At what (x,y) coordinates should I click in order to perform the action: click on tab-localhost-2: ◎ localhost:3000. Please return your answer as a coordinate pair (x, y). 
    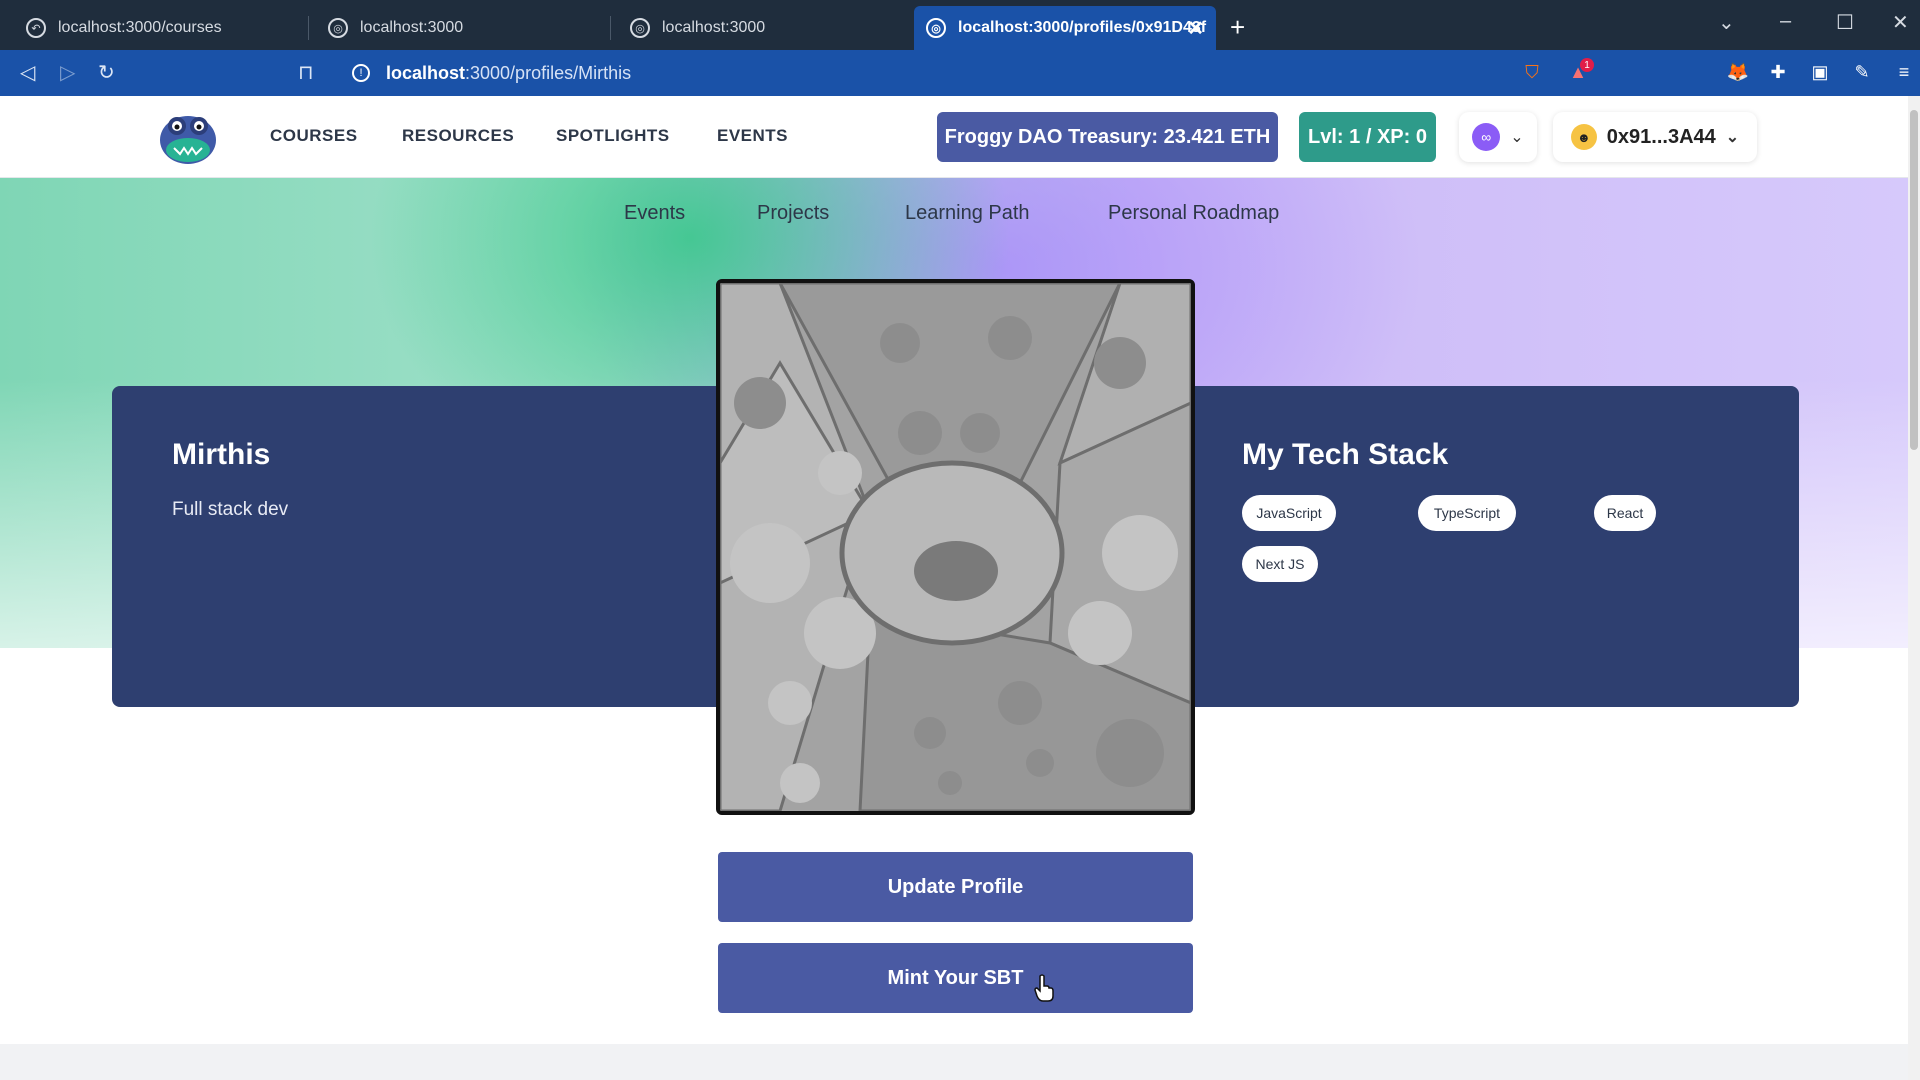
    Looking at the image, I should click on (763, 28).